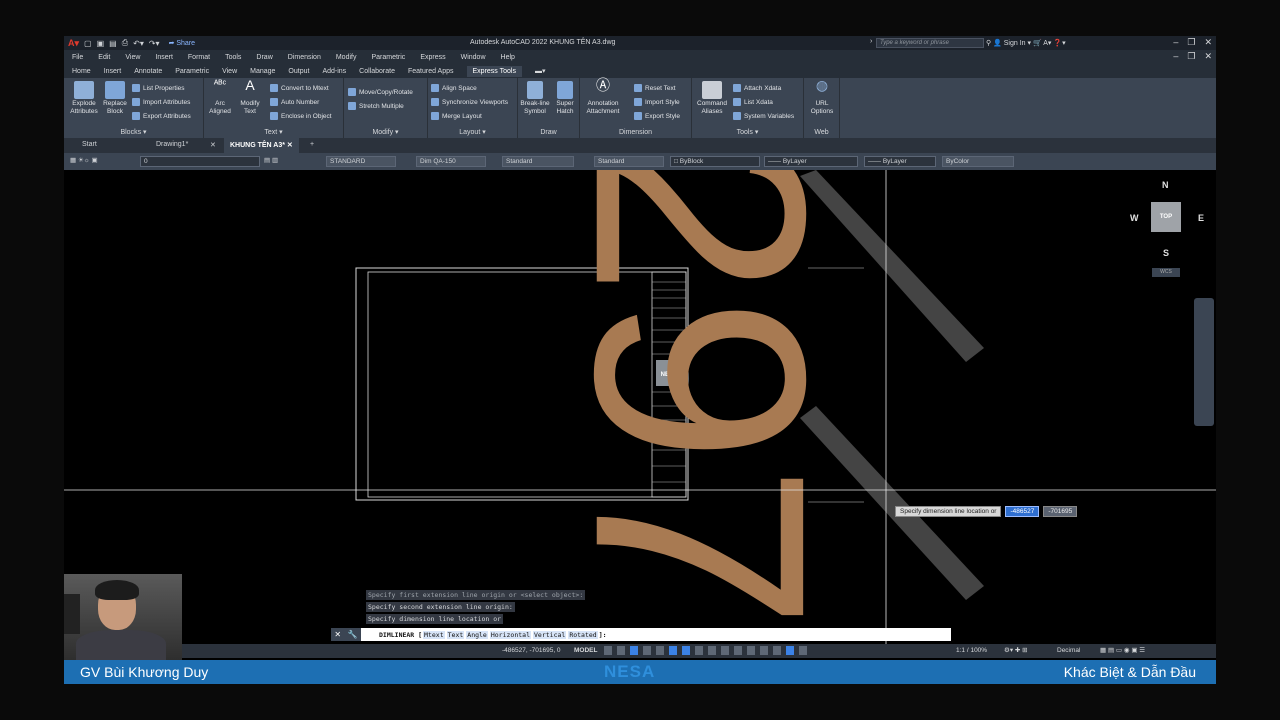 This screenshot has height=720, width=1280. I want to click on export-style-button: Export Style, so click(657, 116).